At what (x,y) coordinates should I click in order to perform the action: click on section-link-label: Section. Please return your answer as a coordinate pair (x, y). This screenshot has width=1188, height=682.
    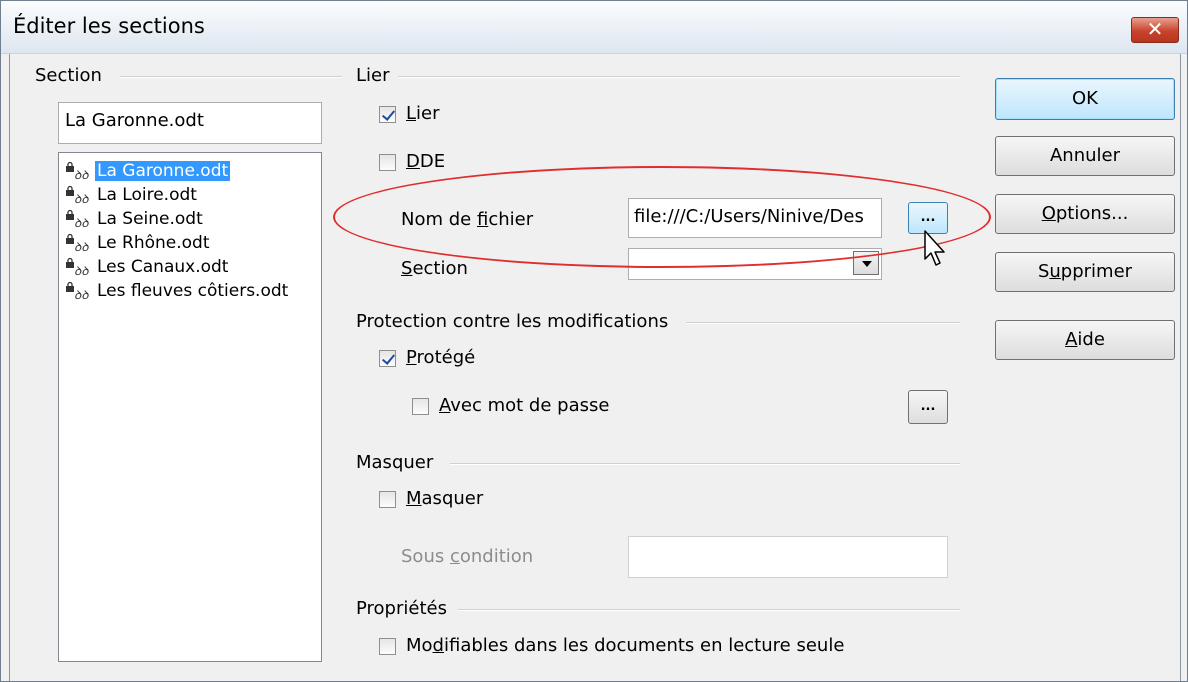
    Looking at the image, I should click on (434, 268).